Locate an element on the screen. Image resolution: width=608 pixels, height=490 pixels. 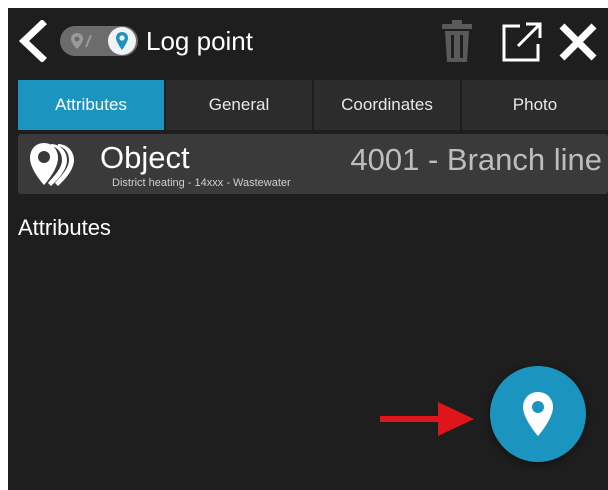
delete-button is located at coordinates (457, 41).